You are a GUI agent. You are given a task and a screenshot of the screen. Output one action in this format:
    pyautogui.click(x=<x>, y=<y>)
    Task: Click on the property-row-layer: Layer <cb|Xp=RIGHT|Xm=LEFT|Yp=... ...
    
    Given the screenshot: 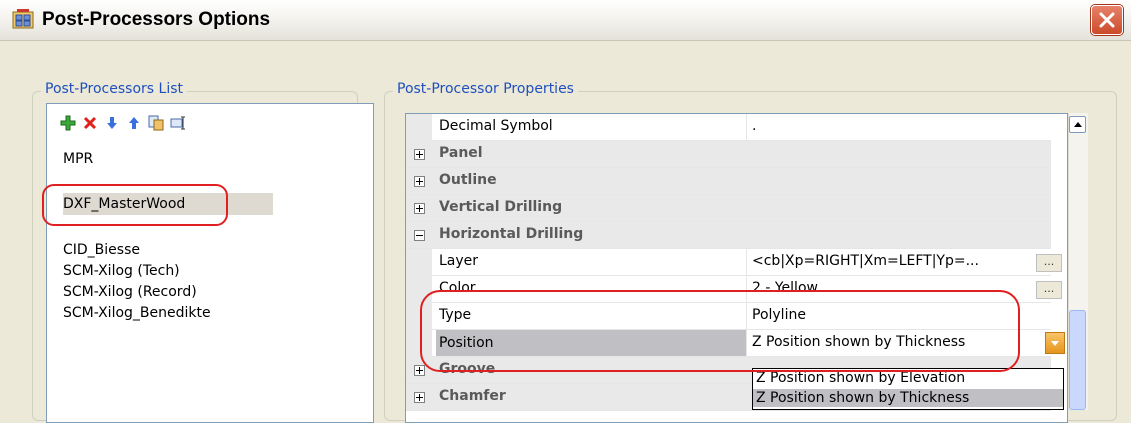 What is the action you would take?
    pyautogui.click(x=734, y=262)
    